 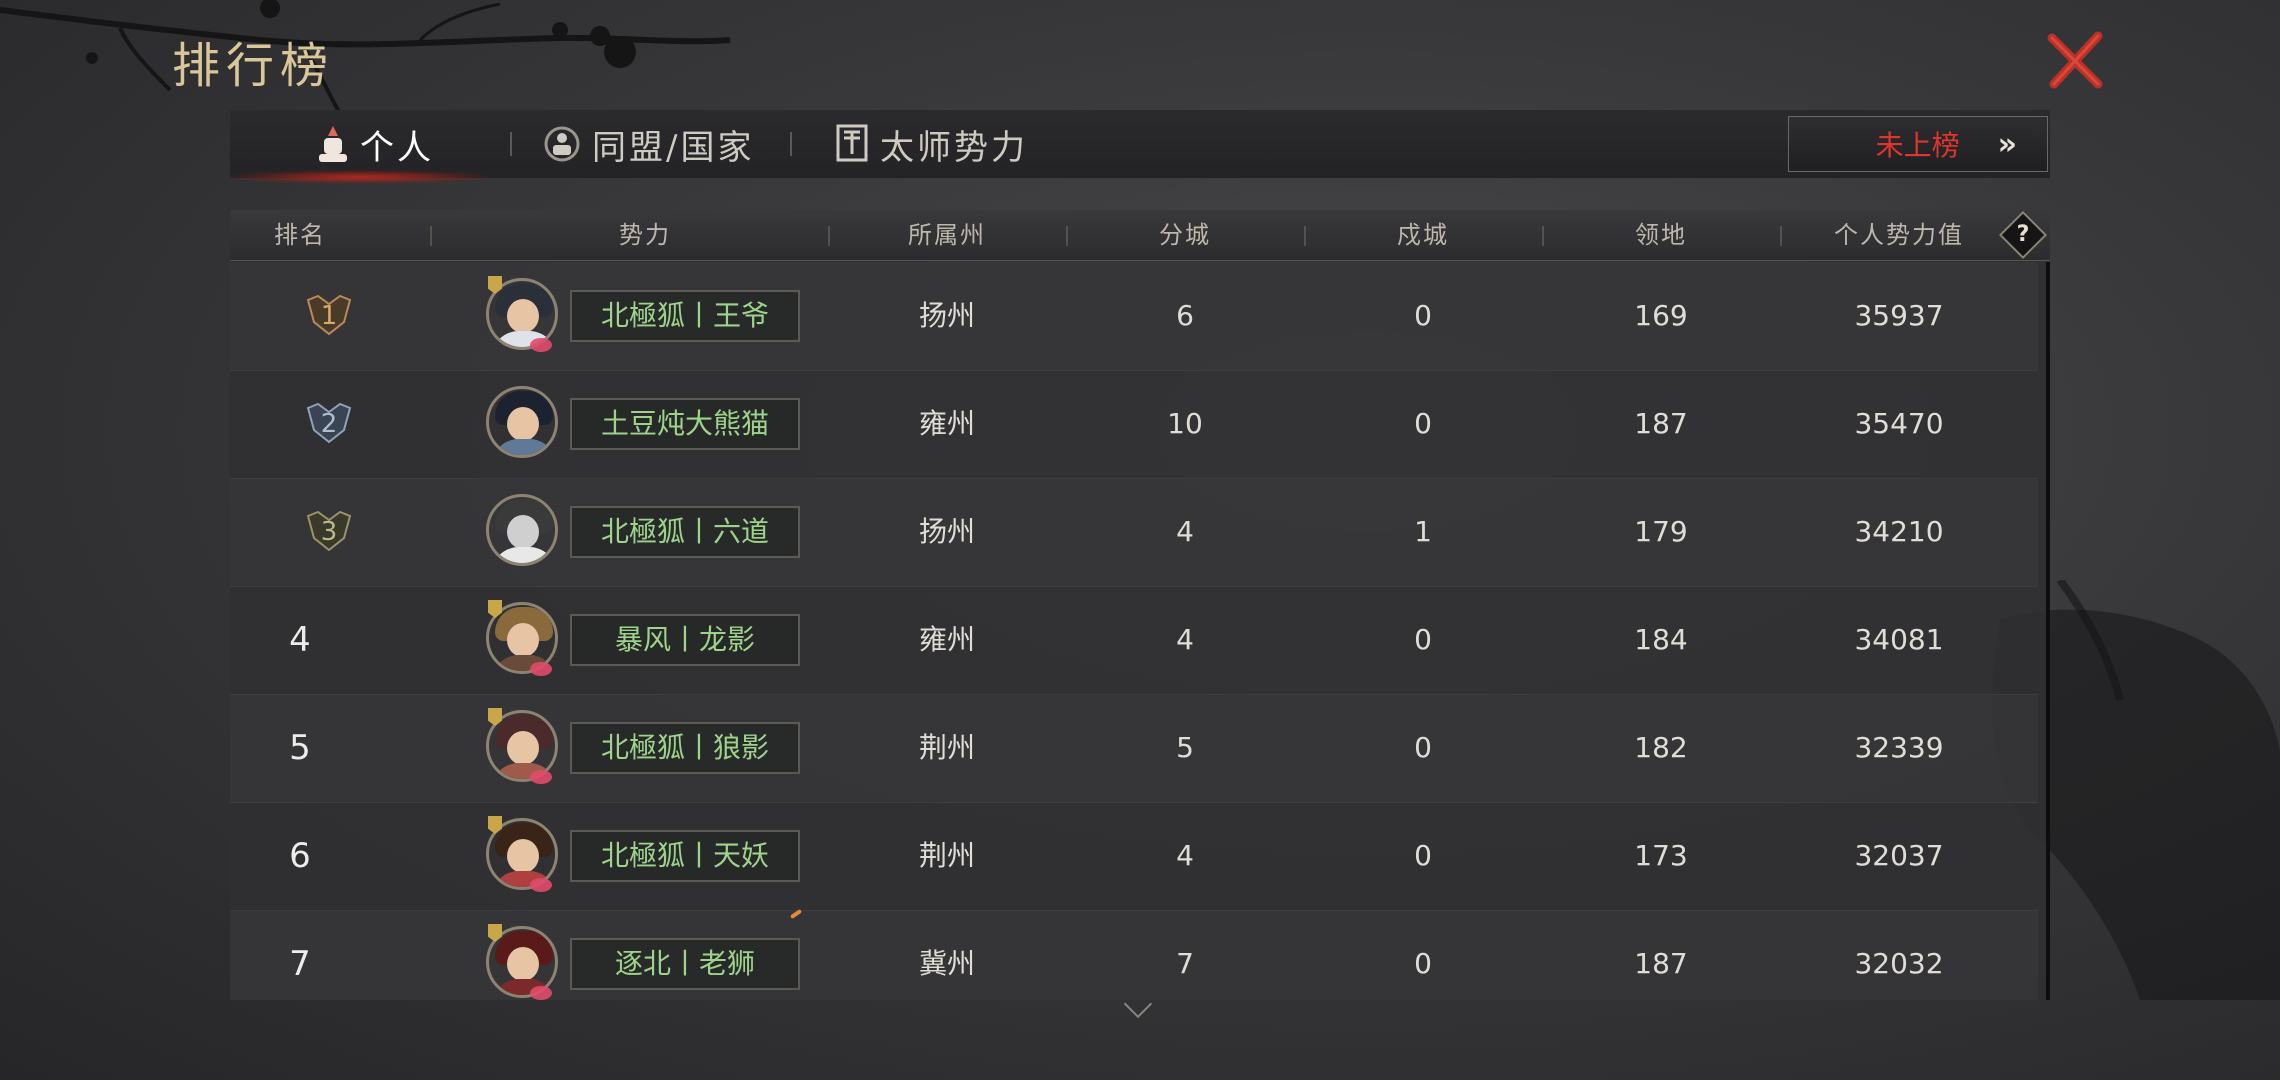 I want to click on header-branch-city: 分城, so click(x=1185, y=235).